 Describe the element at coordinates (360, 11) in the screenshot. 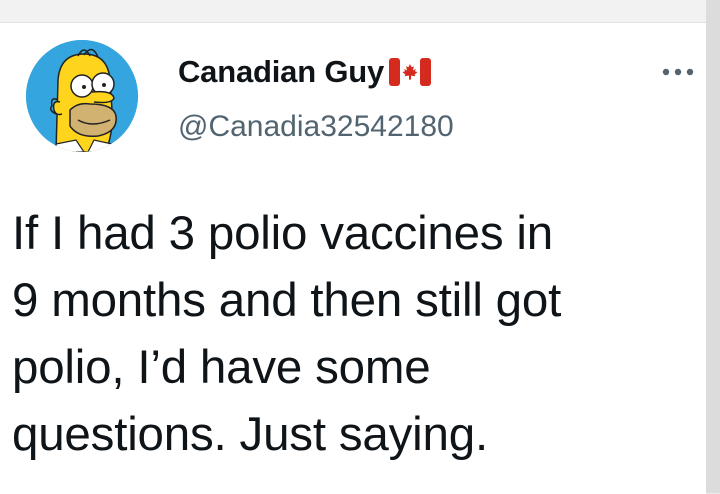

I see `top-background-strip` at that location.